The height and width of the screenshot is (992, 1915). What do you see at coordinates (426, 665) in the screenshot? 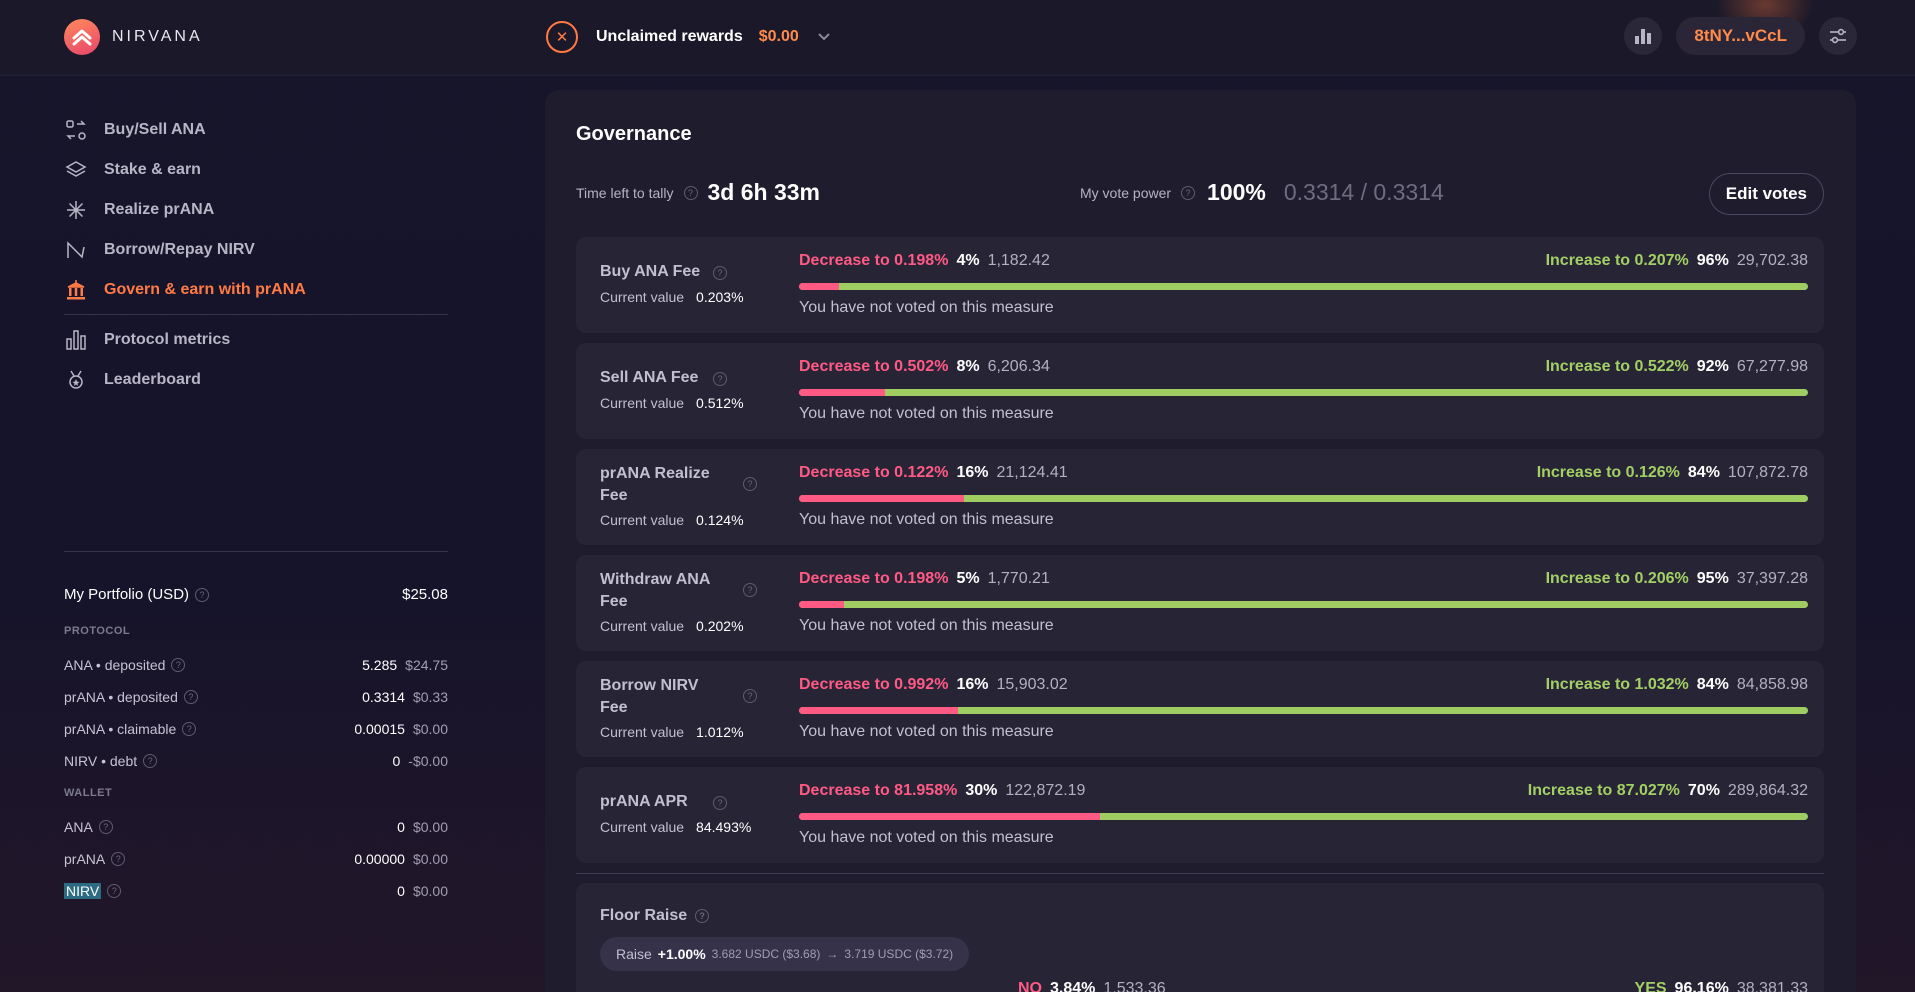
I see `asset-usd: $24.75` at bounding box center [426, 665].